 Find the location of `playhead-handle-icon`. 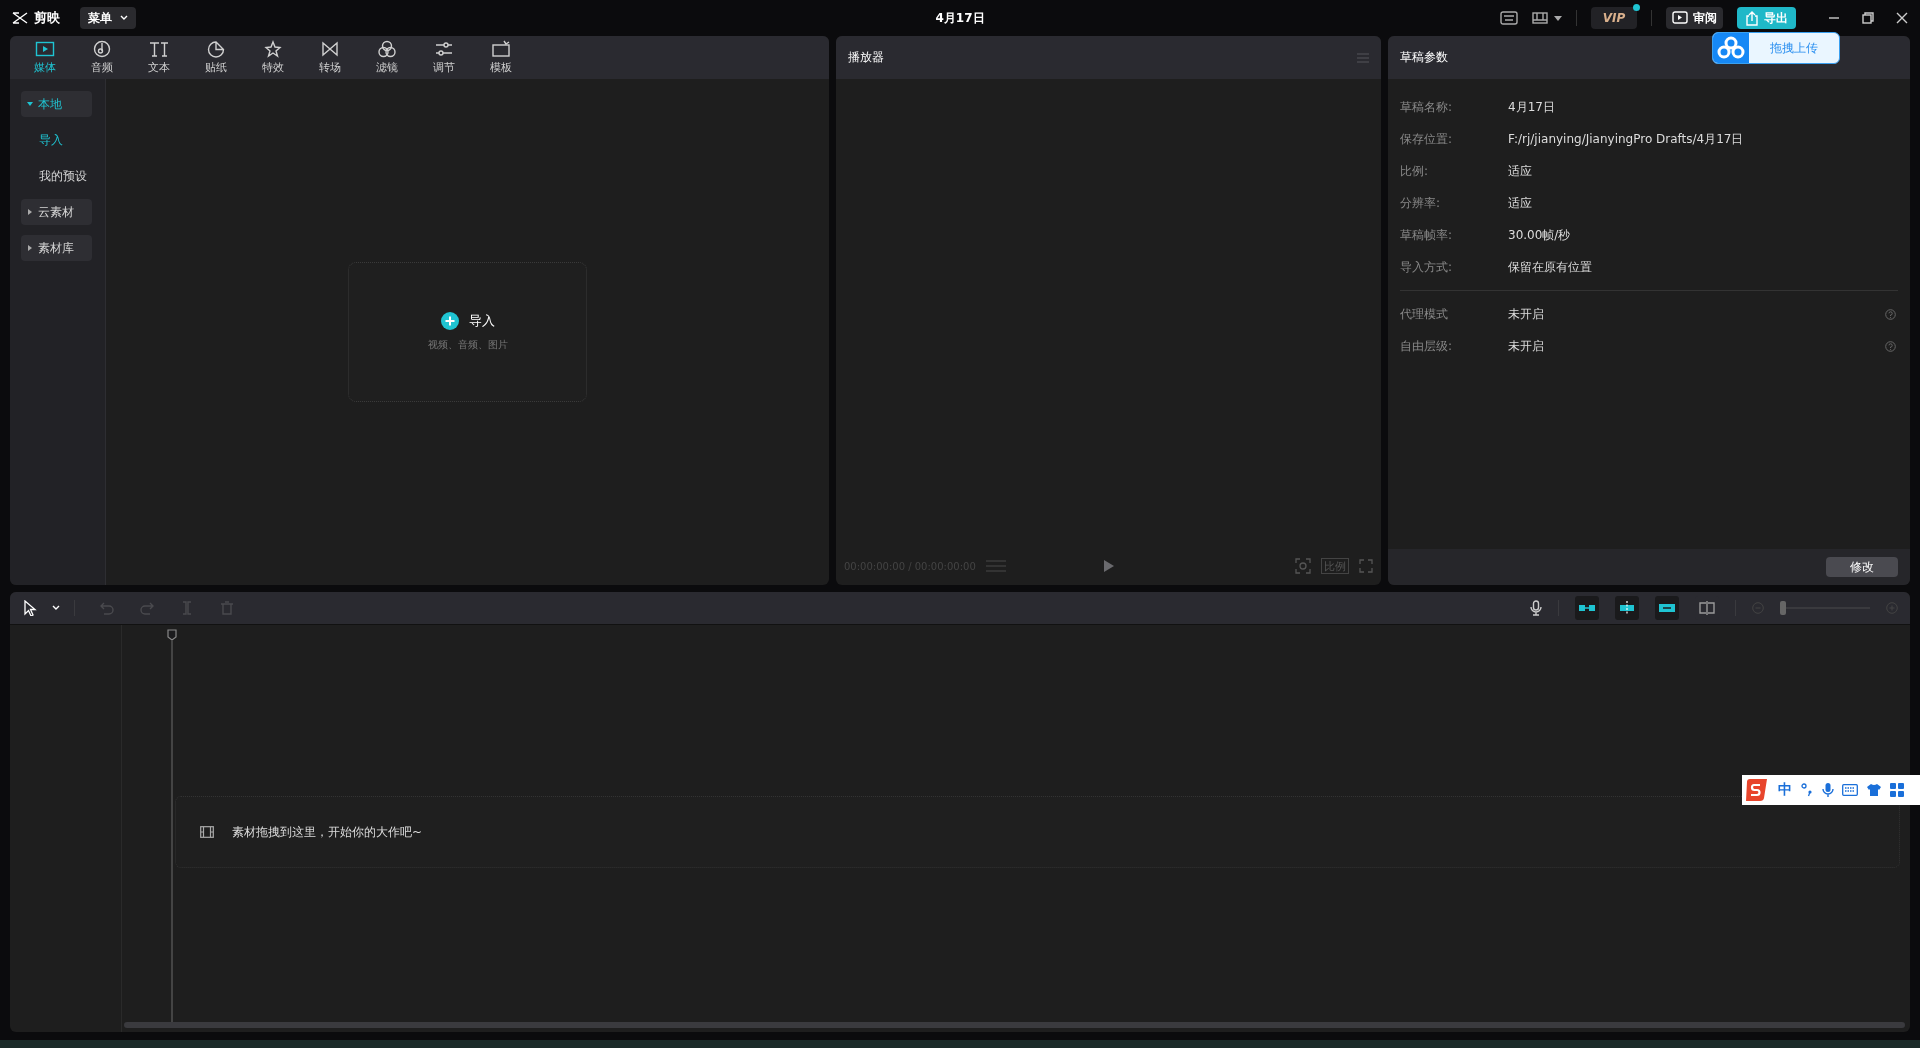

playhead-handle-icon is located at coordinates (172, 635).